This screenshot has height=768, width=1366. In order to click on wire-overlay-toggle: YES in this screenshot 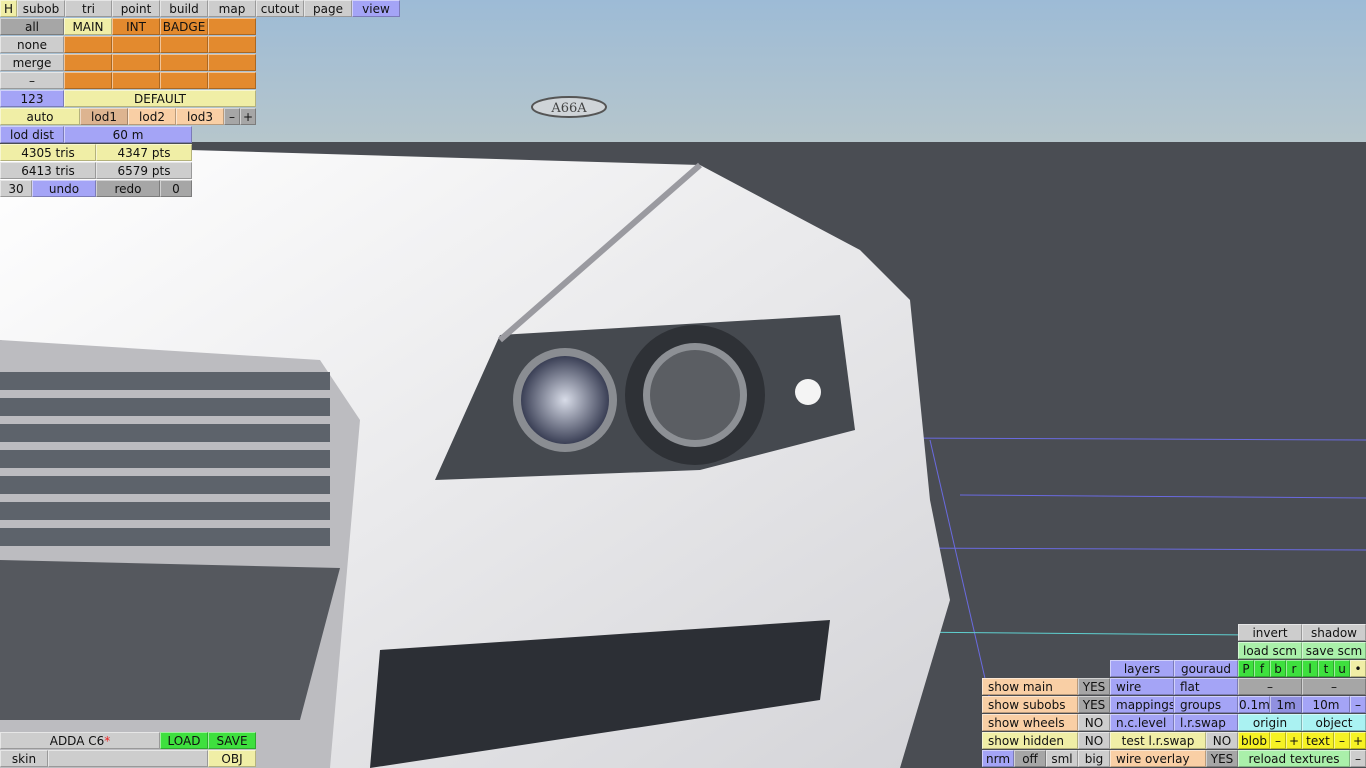, I will do `click(1222, 758)`.